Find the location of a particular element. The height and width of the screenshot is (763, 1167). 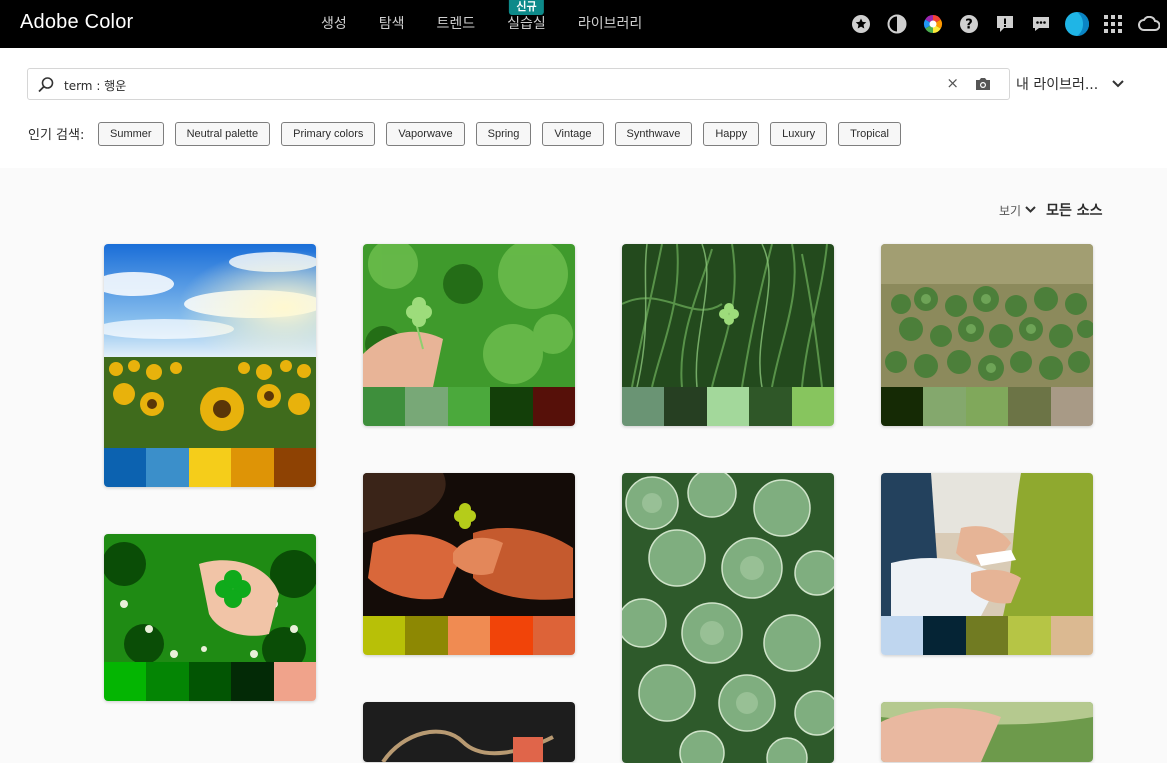

apps-grid-icon is located at coordinates (1113, 24).